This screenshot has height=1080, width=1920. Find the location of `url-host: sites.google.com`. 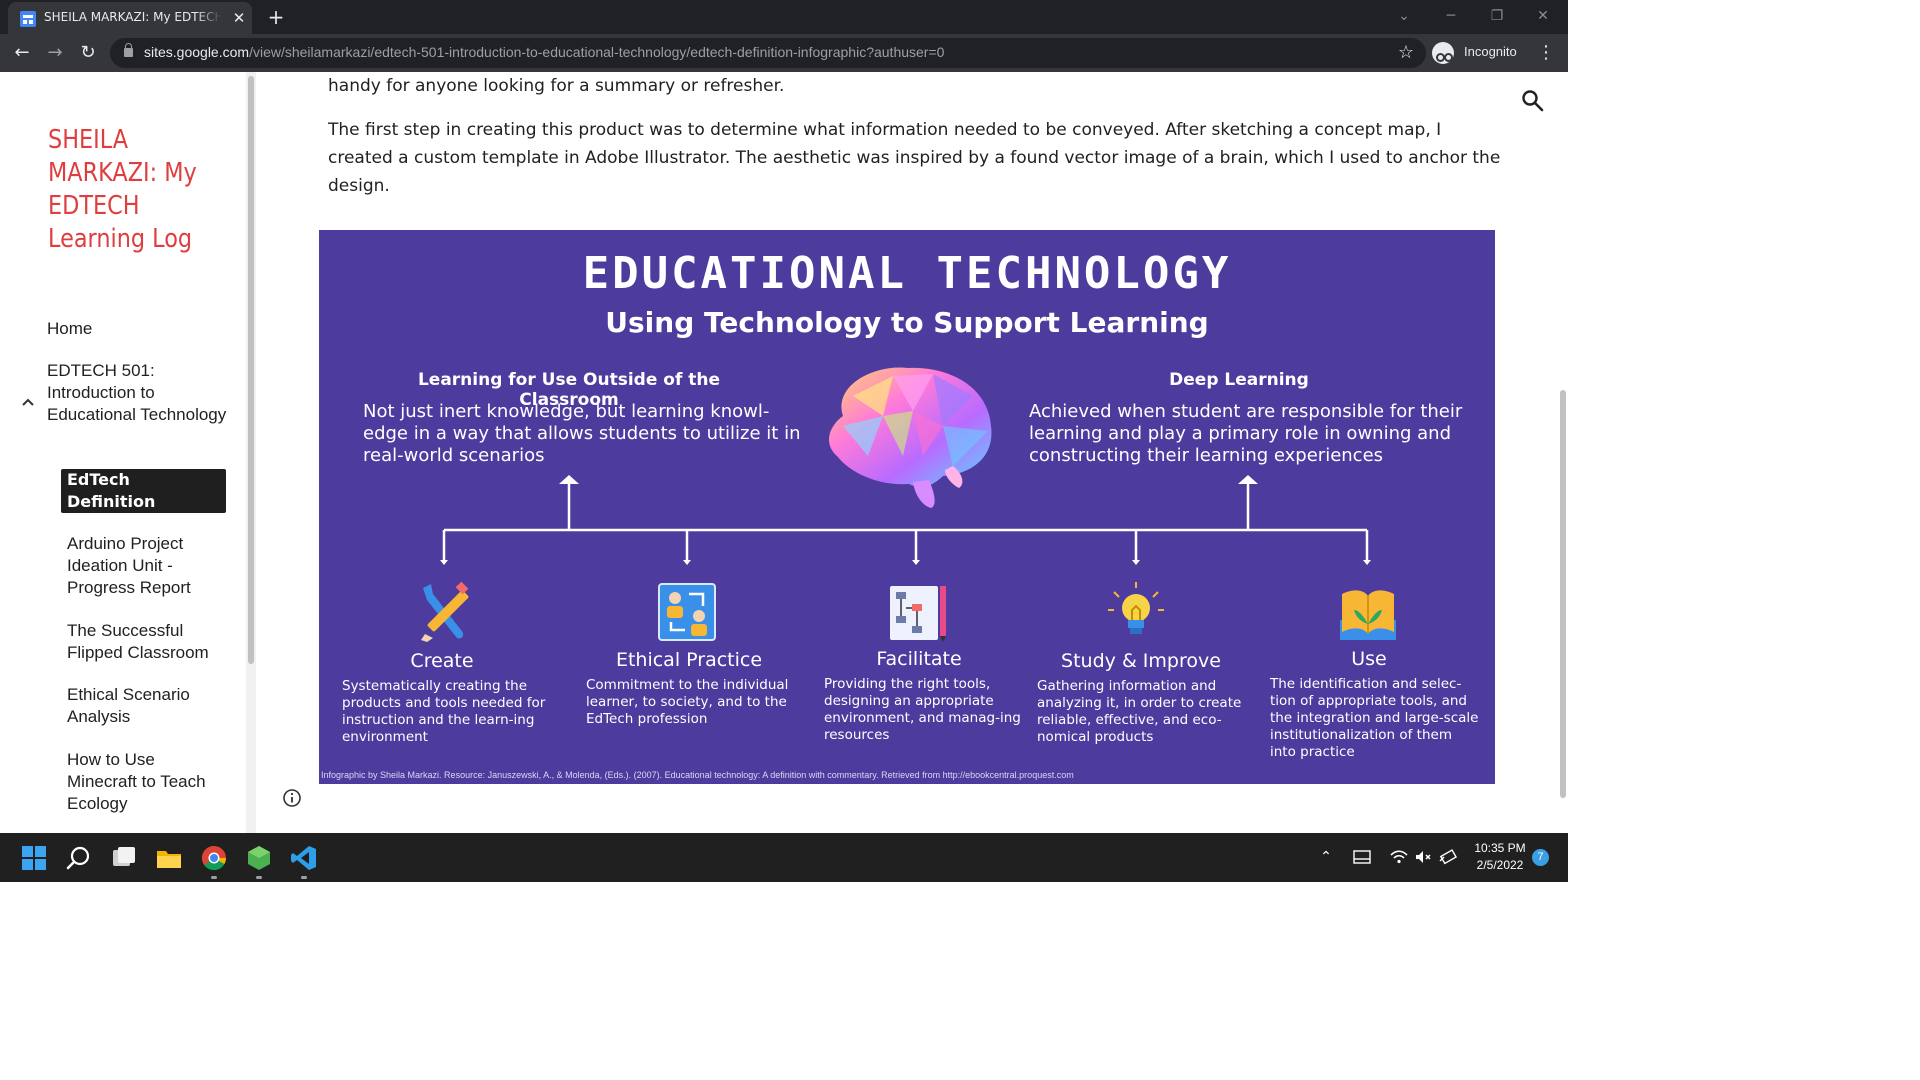

url-host: sites.google.com is located at coordinates (197, 52).